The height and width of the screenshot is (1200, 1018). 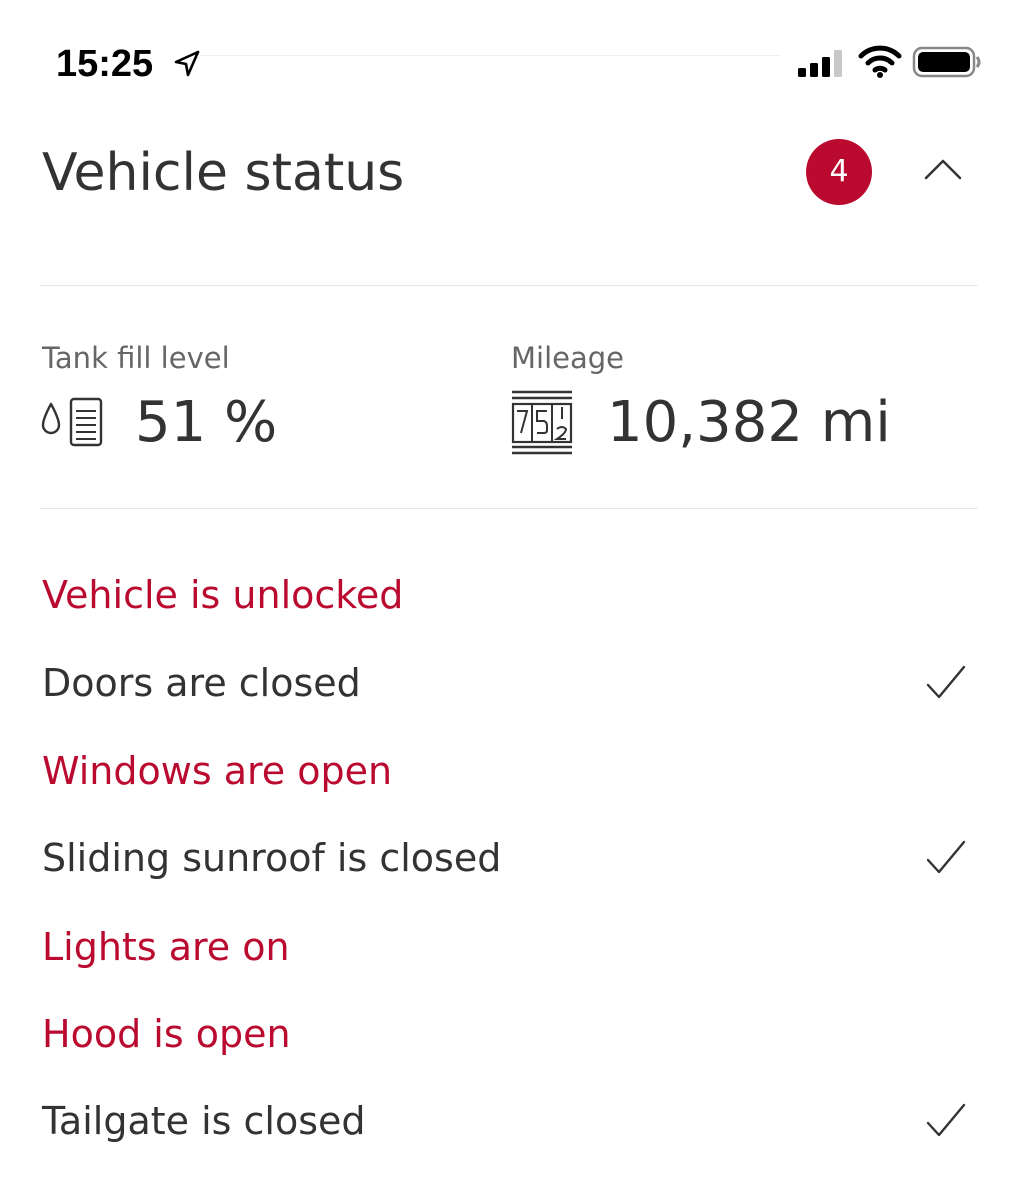 I want to click on chevron-up-icon, so click(x=943, y=169).